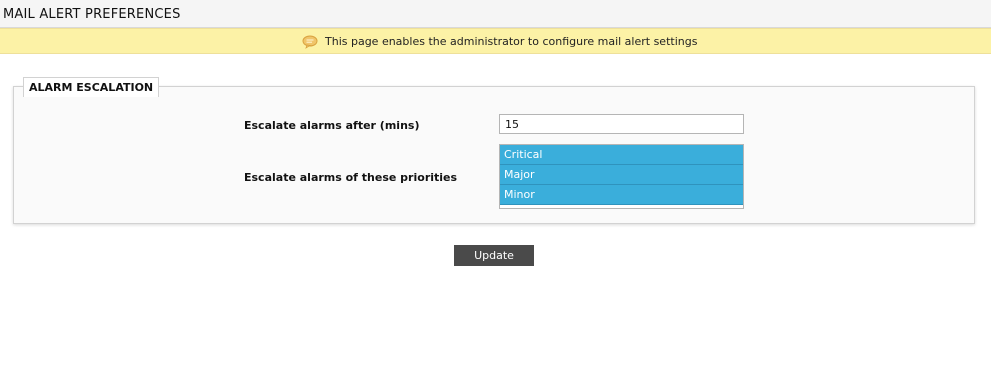  I want to click on priority-option-critical: Critical, so click(621, 155).